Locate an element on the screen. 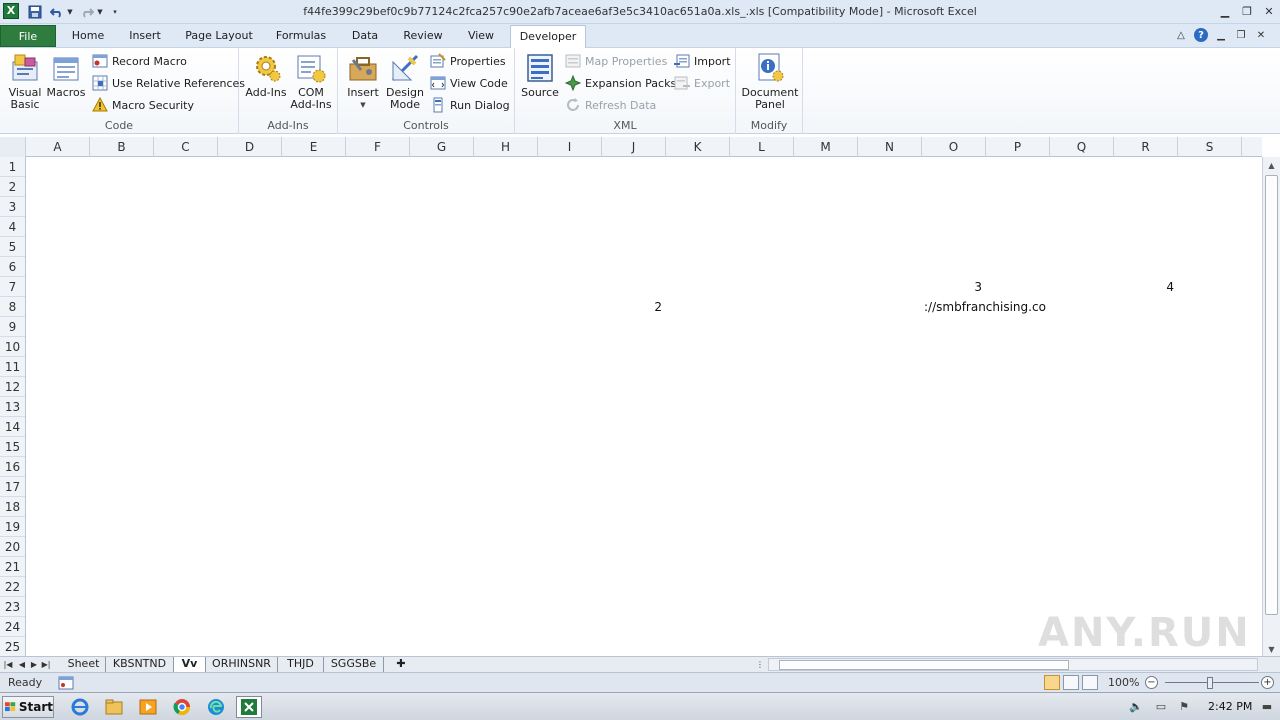  horizontal-scrollbar is located at coordinates (1013, 664).